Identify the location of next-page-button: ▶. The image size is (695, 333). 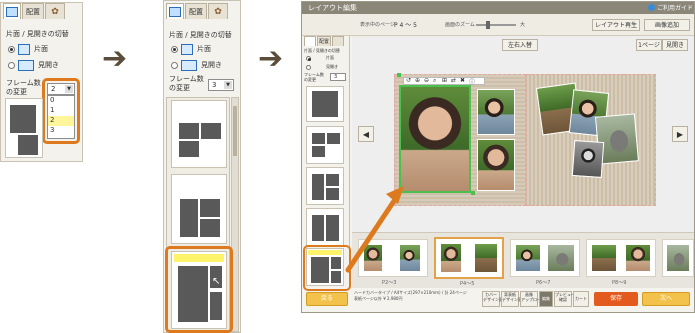
(680, 134).